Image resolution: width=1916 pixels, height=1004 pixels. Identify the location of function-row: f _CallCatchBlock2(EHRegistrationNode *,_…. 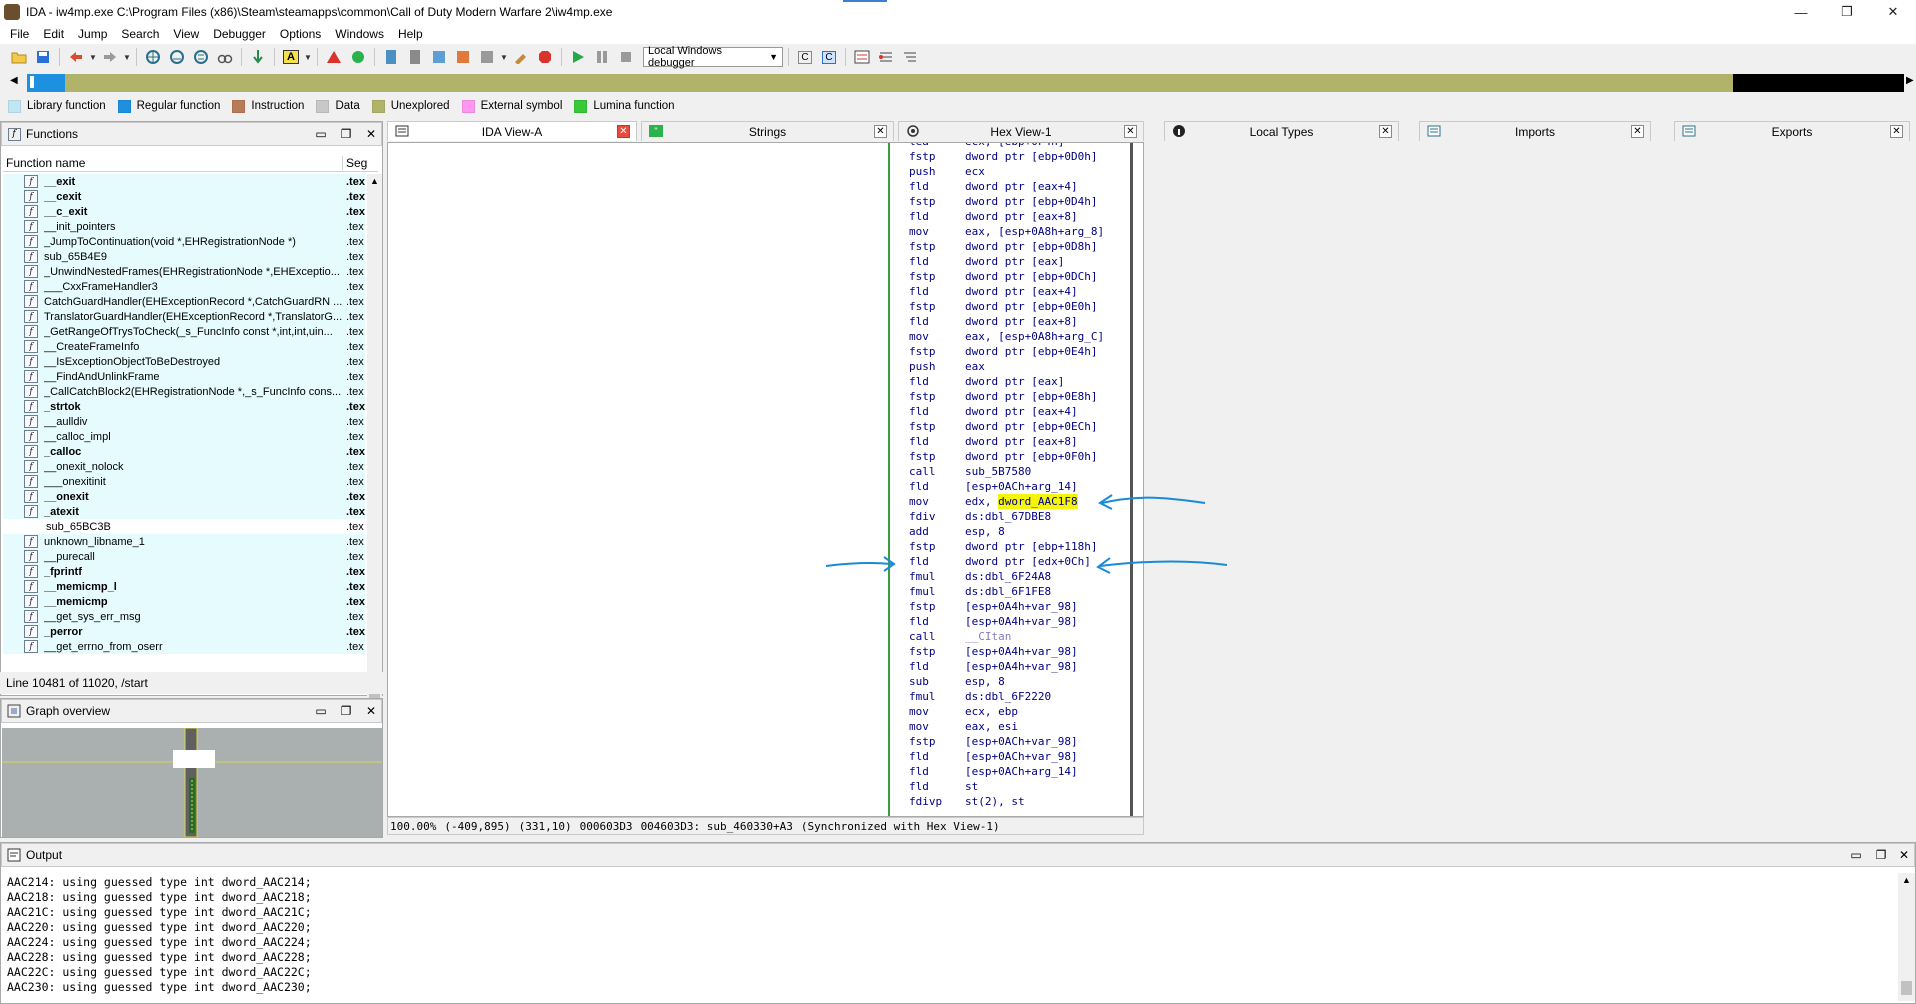
(184, 391).